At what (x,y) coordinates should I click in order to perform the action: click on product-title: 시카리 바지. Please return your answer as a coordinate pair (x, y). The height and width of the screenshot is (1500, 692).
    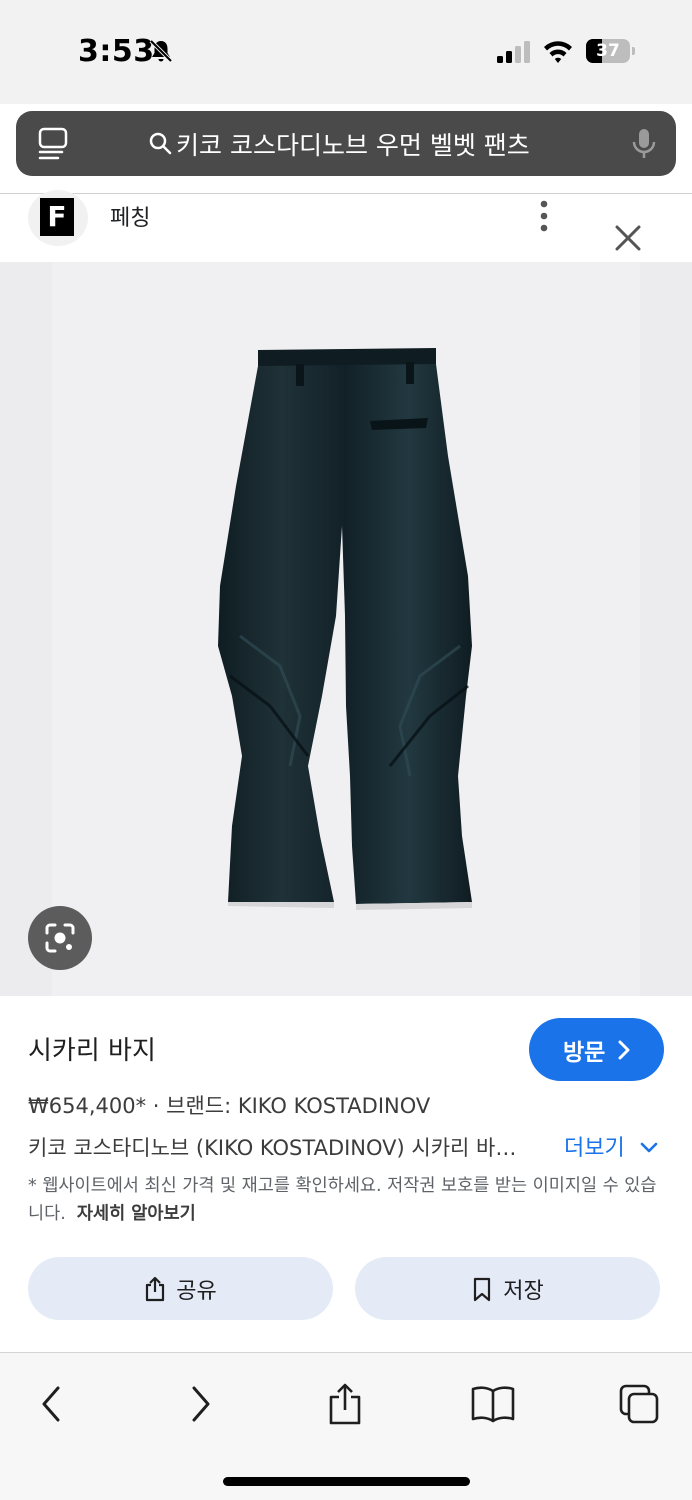
    Looking at the image, I should click on (92, 1051).